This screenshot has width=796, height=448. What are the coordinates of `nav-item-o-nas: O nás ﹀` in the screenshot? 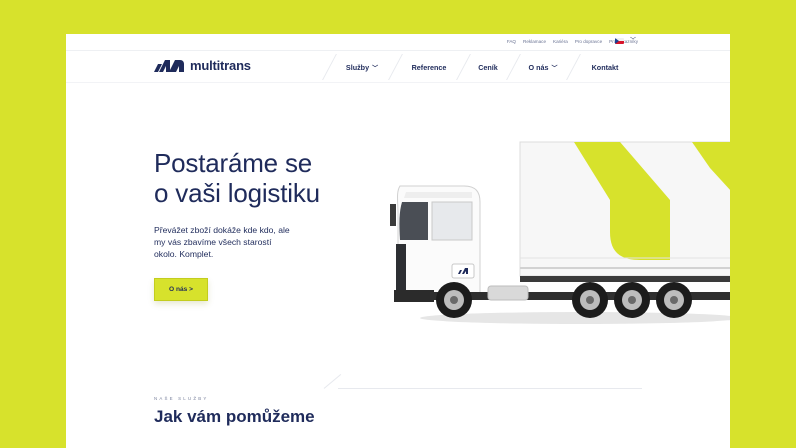 It's located at (539, 67).